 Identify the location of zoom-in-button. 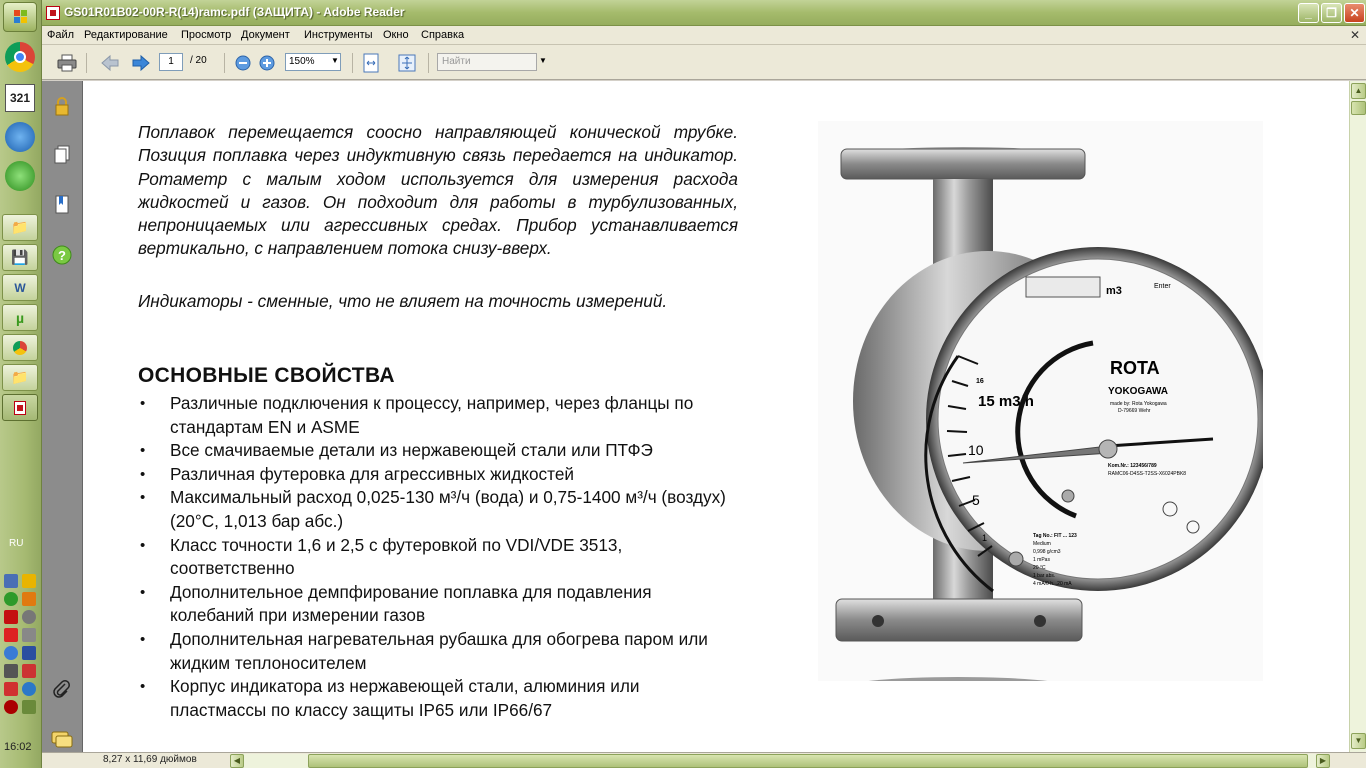
(267, 63).